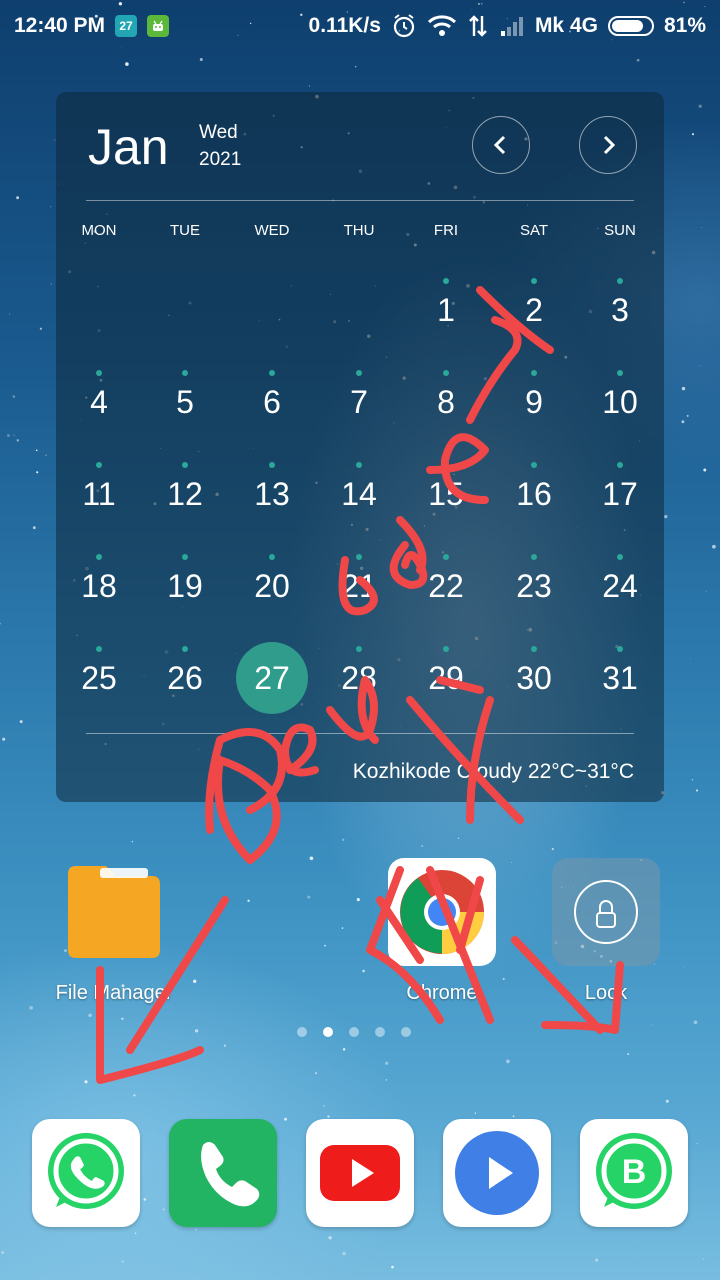 This screenshot has height=1280, width=720. I want to click on calendar-day: 8, so click(446, 402).